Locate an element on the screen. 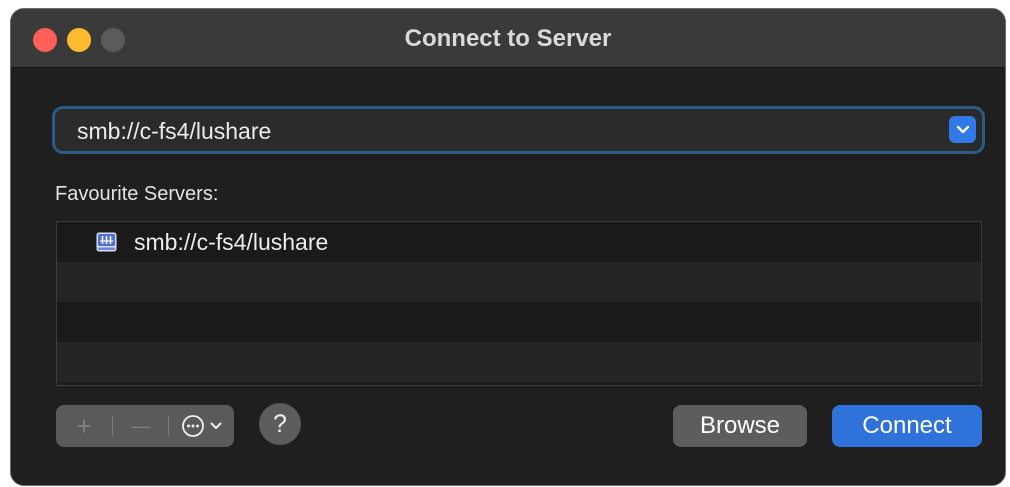 The width and height of the screenshot is (1010, 487). more-options-button is located at coordinates (201, 426).